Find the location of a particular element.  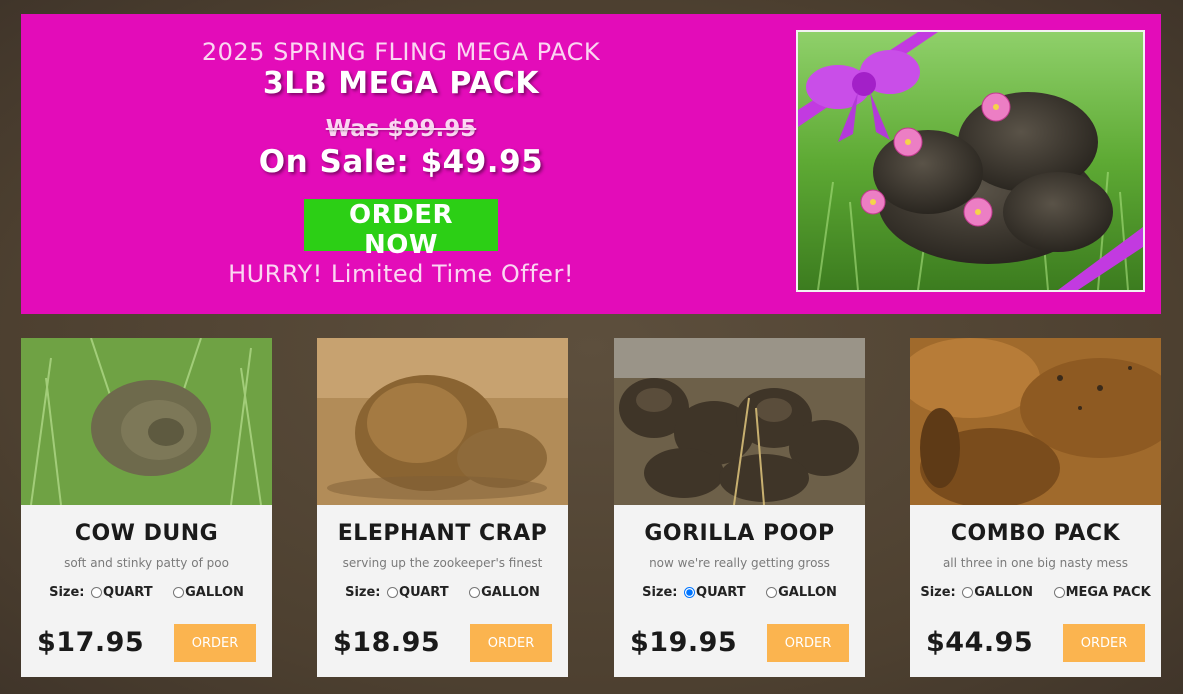

product-description: now we're really getting gross is located at coordinates (739, 563).